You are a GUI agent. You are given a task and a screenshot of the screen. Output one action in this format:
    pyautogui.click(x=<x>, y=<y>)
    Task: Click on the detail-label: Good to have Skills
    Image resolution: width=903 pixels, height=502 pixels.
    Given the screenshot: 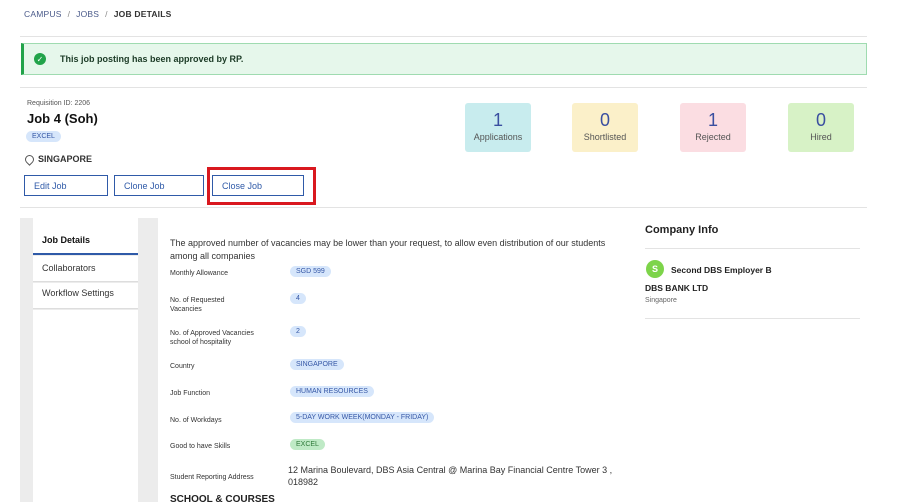 What is the action you would take?
    pyautogui.click(x=200, y=446)
    